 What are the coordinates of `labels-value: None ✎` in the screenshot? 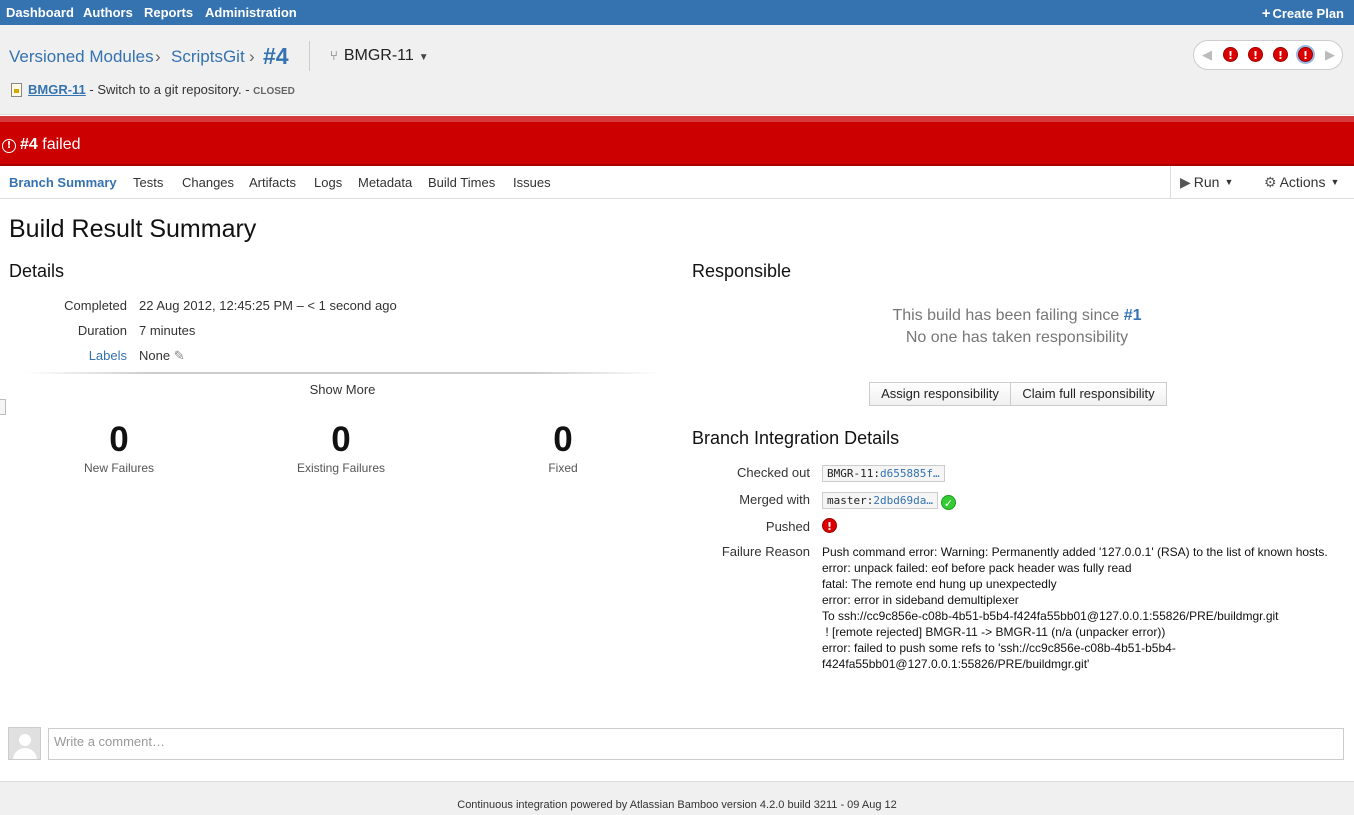 It's located at (162, 356).